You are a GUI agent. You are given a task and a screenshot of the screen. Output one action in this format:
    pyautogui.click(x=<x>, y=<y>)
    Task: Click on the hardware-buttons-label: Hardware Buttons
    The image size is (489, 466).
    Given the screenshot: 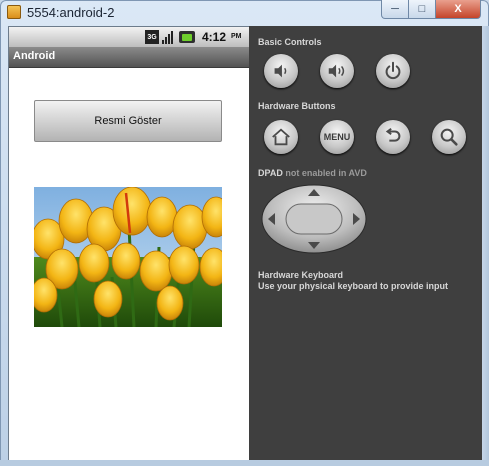 What is the action you would take?
    pyautogui.click(x=297, y=106)
    